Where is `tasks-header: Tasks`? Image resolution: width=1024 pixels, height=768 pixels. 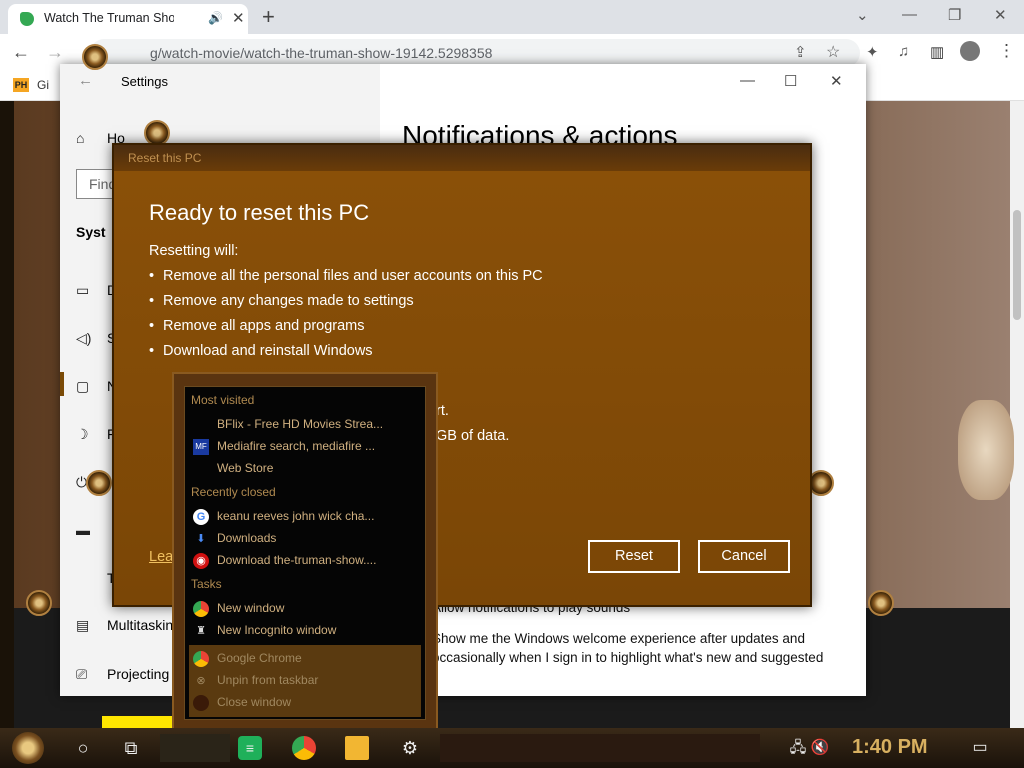 tasks-header: Tasks is located at coordinates (206, 584).